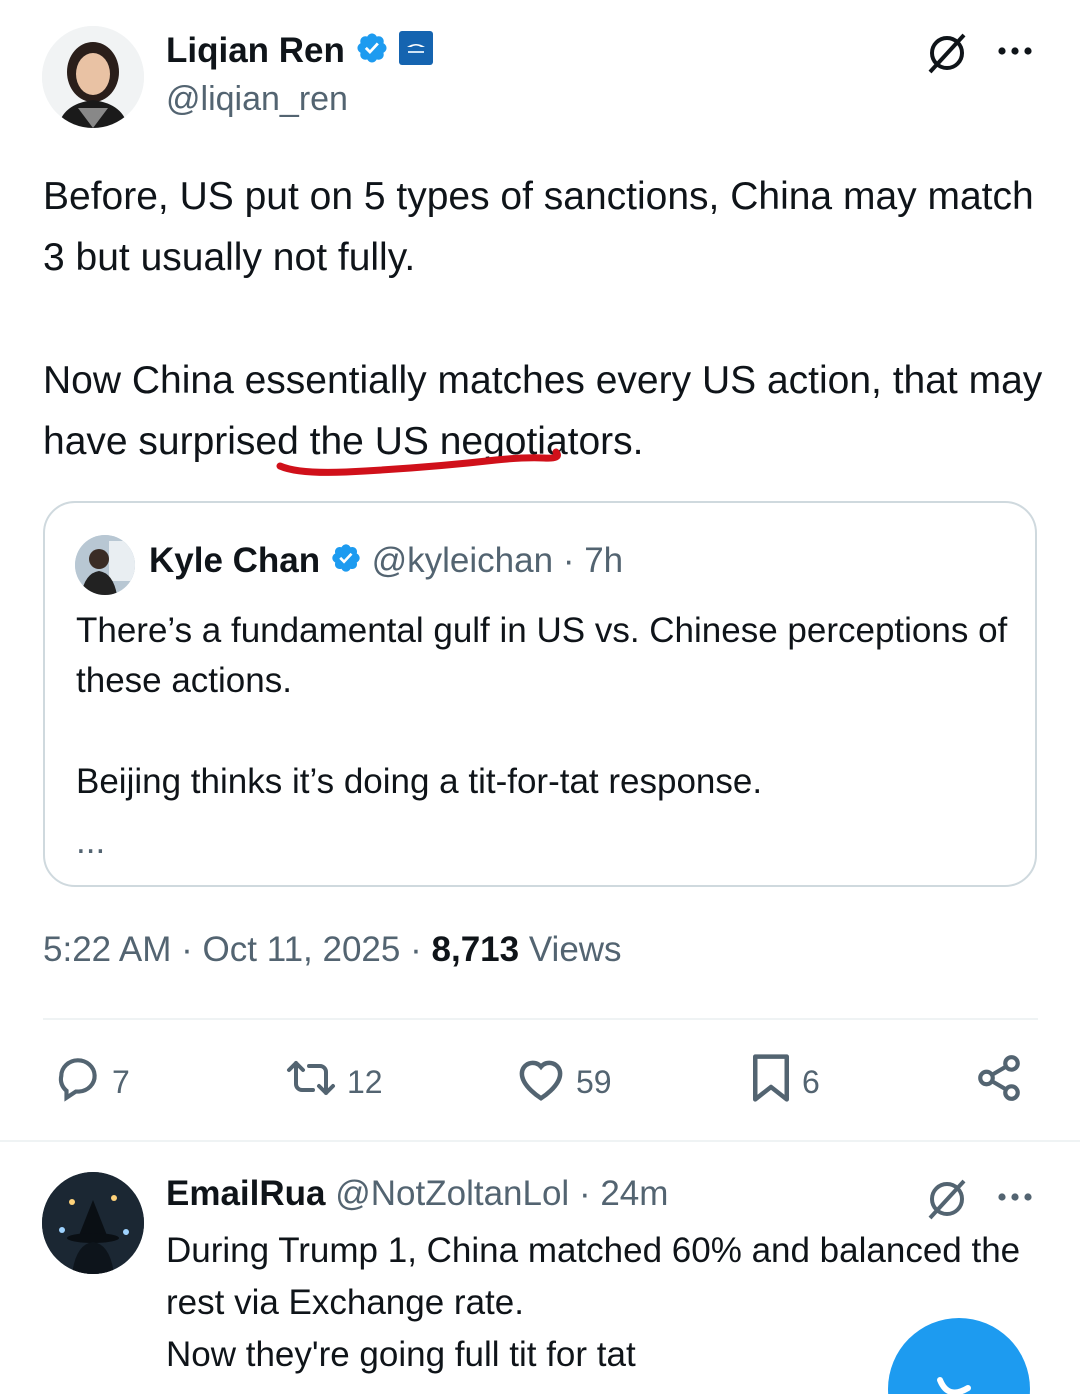  What do you see at coordinates (257, 99) in the screenshot?
I see `author-handle: @liqian_ren` at bounding box center [257, 99].